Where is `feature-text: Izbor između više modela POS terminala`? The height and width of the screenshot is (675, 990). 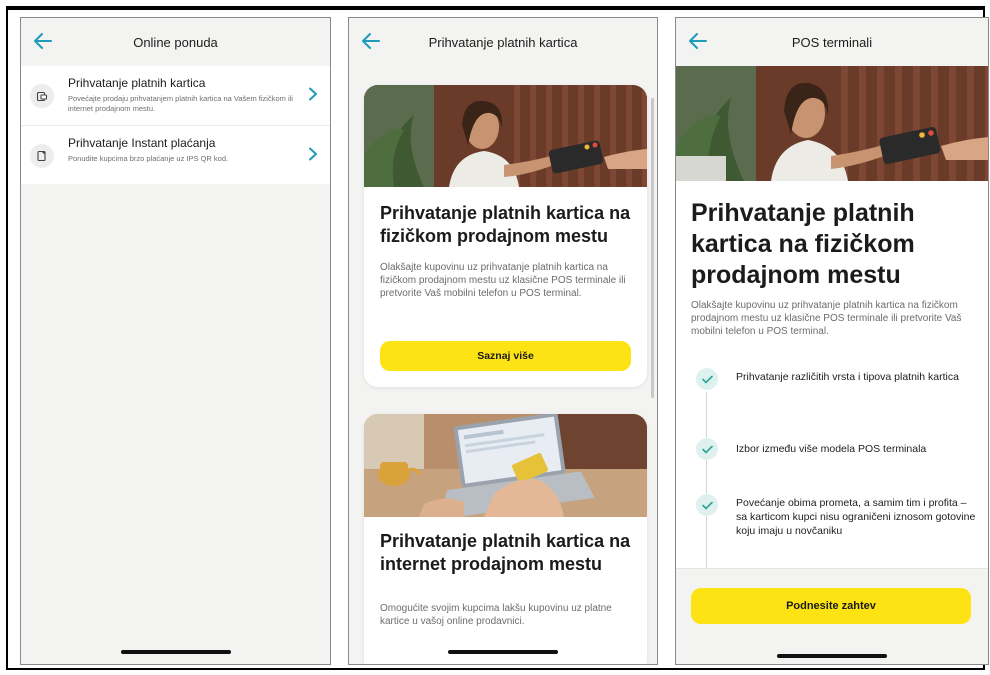 feature-text: Izbor između više modela POS terminala is located at coordinates (831, 449).